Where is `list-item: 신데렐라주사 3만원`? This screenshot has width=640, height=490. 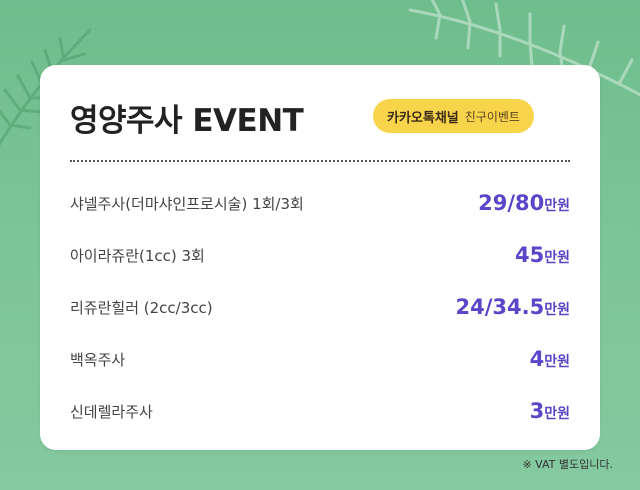 list-item: 신데렐라주사 3만원 is located at coordinates (320, 411).